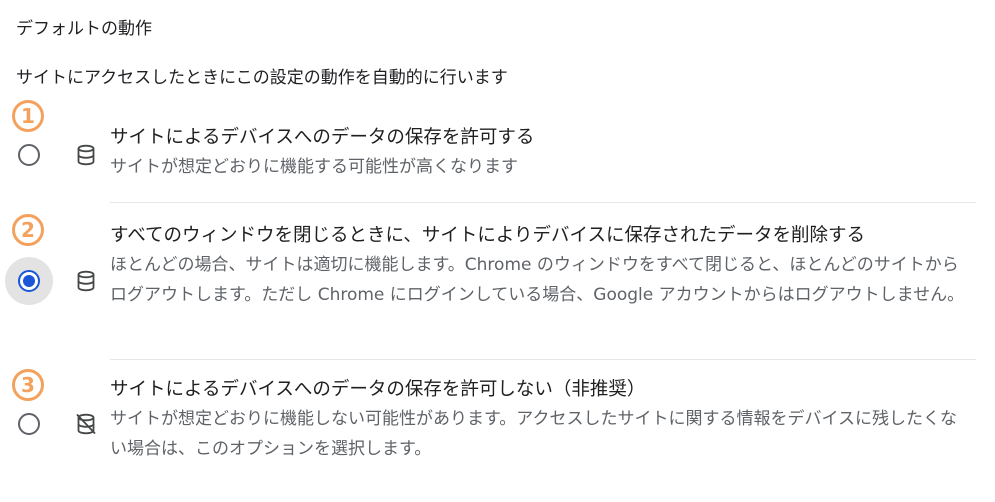  Describe the element at coordinates (84, 29) in the screenshot. I see `section-title: デフォルトの動作` at that location.